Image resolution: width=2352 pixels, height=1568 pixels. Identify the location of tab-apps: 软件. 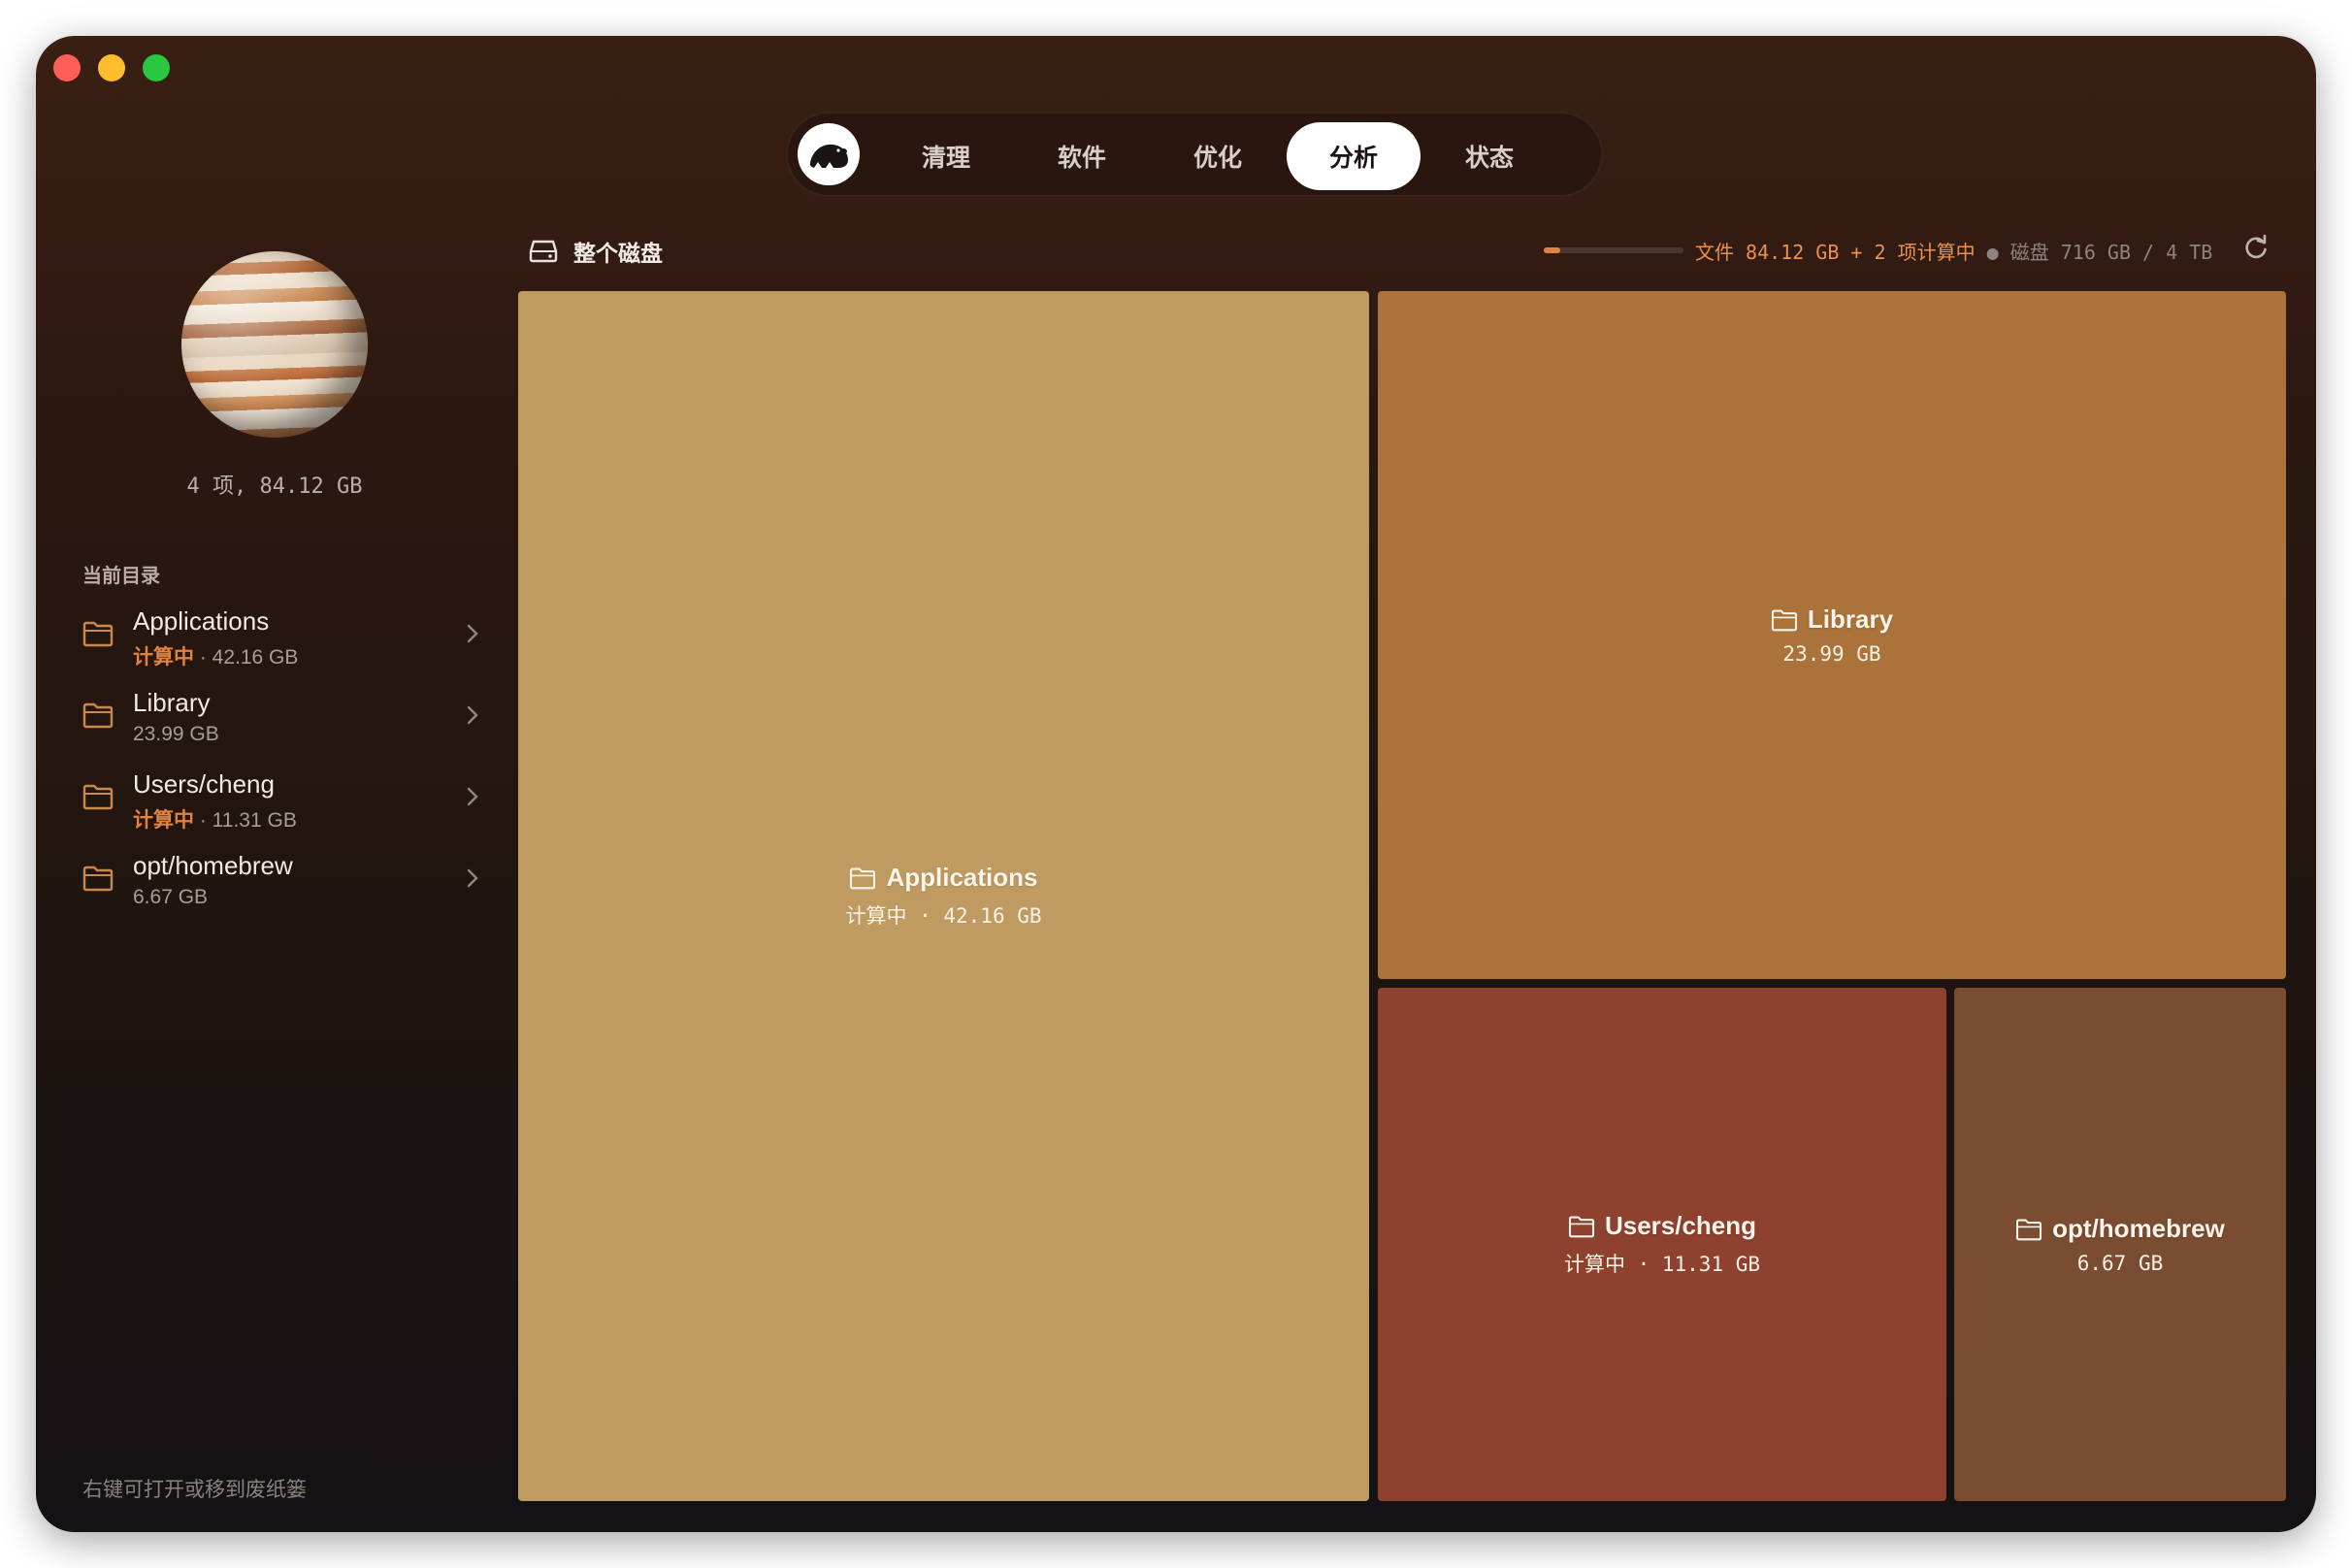
(1082, 156).